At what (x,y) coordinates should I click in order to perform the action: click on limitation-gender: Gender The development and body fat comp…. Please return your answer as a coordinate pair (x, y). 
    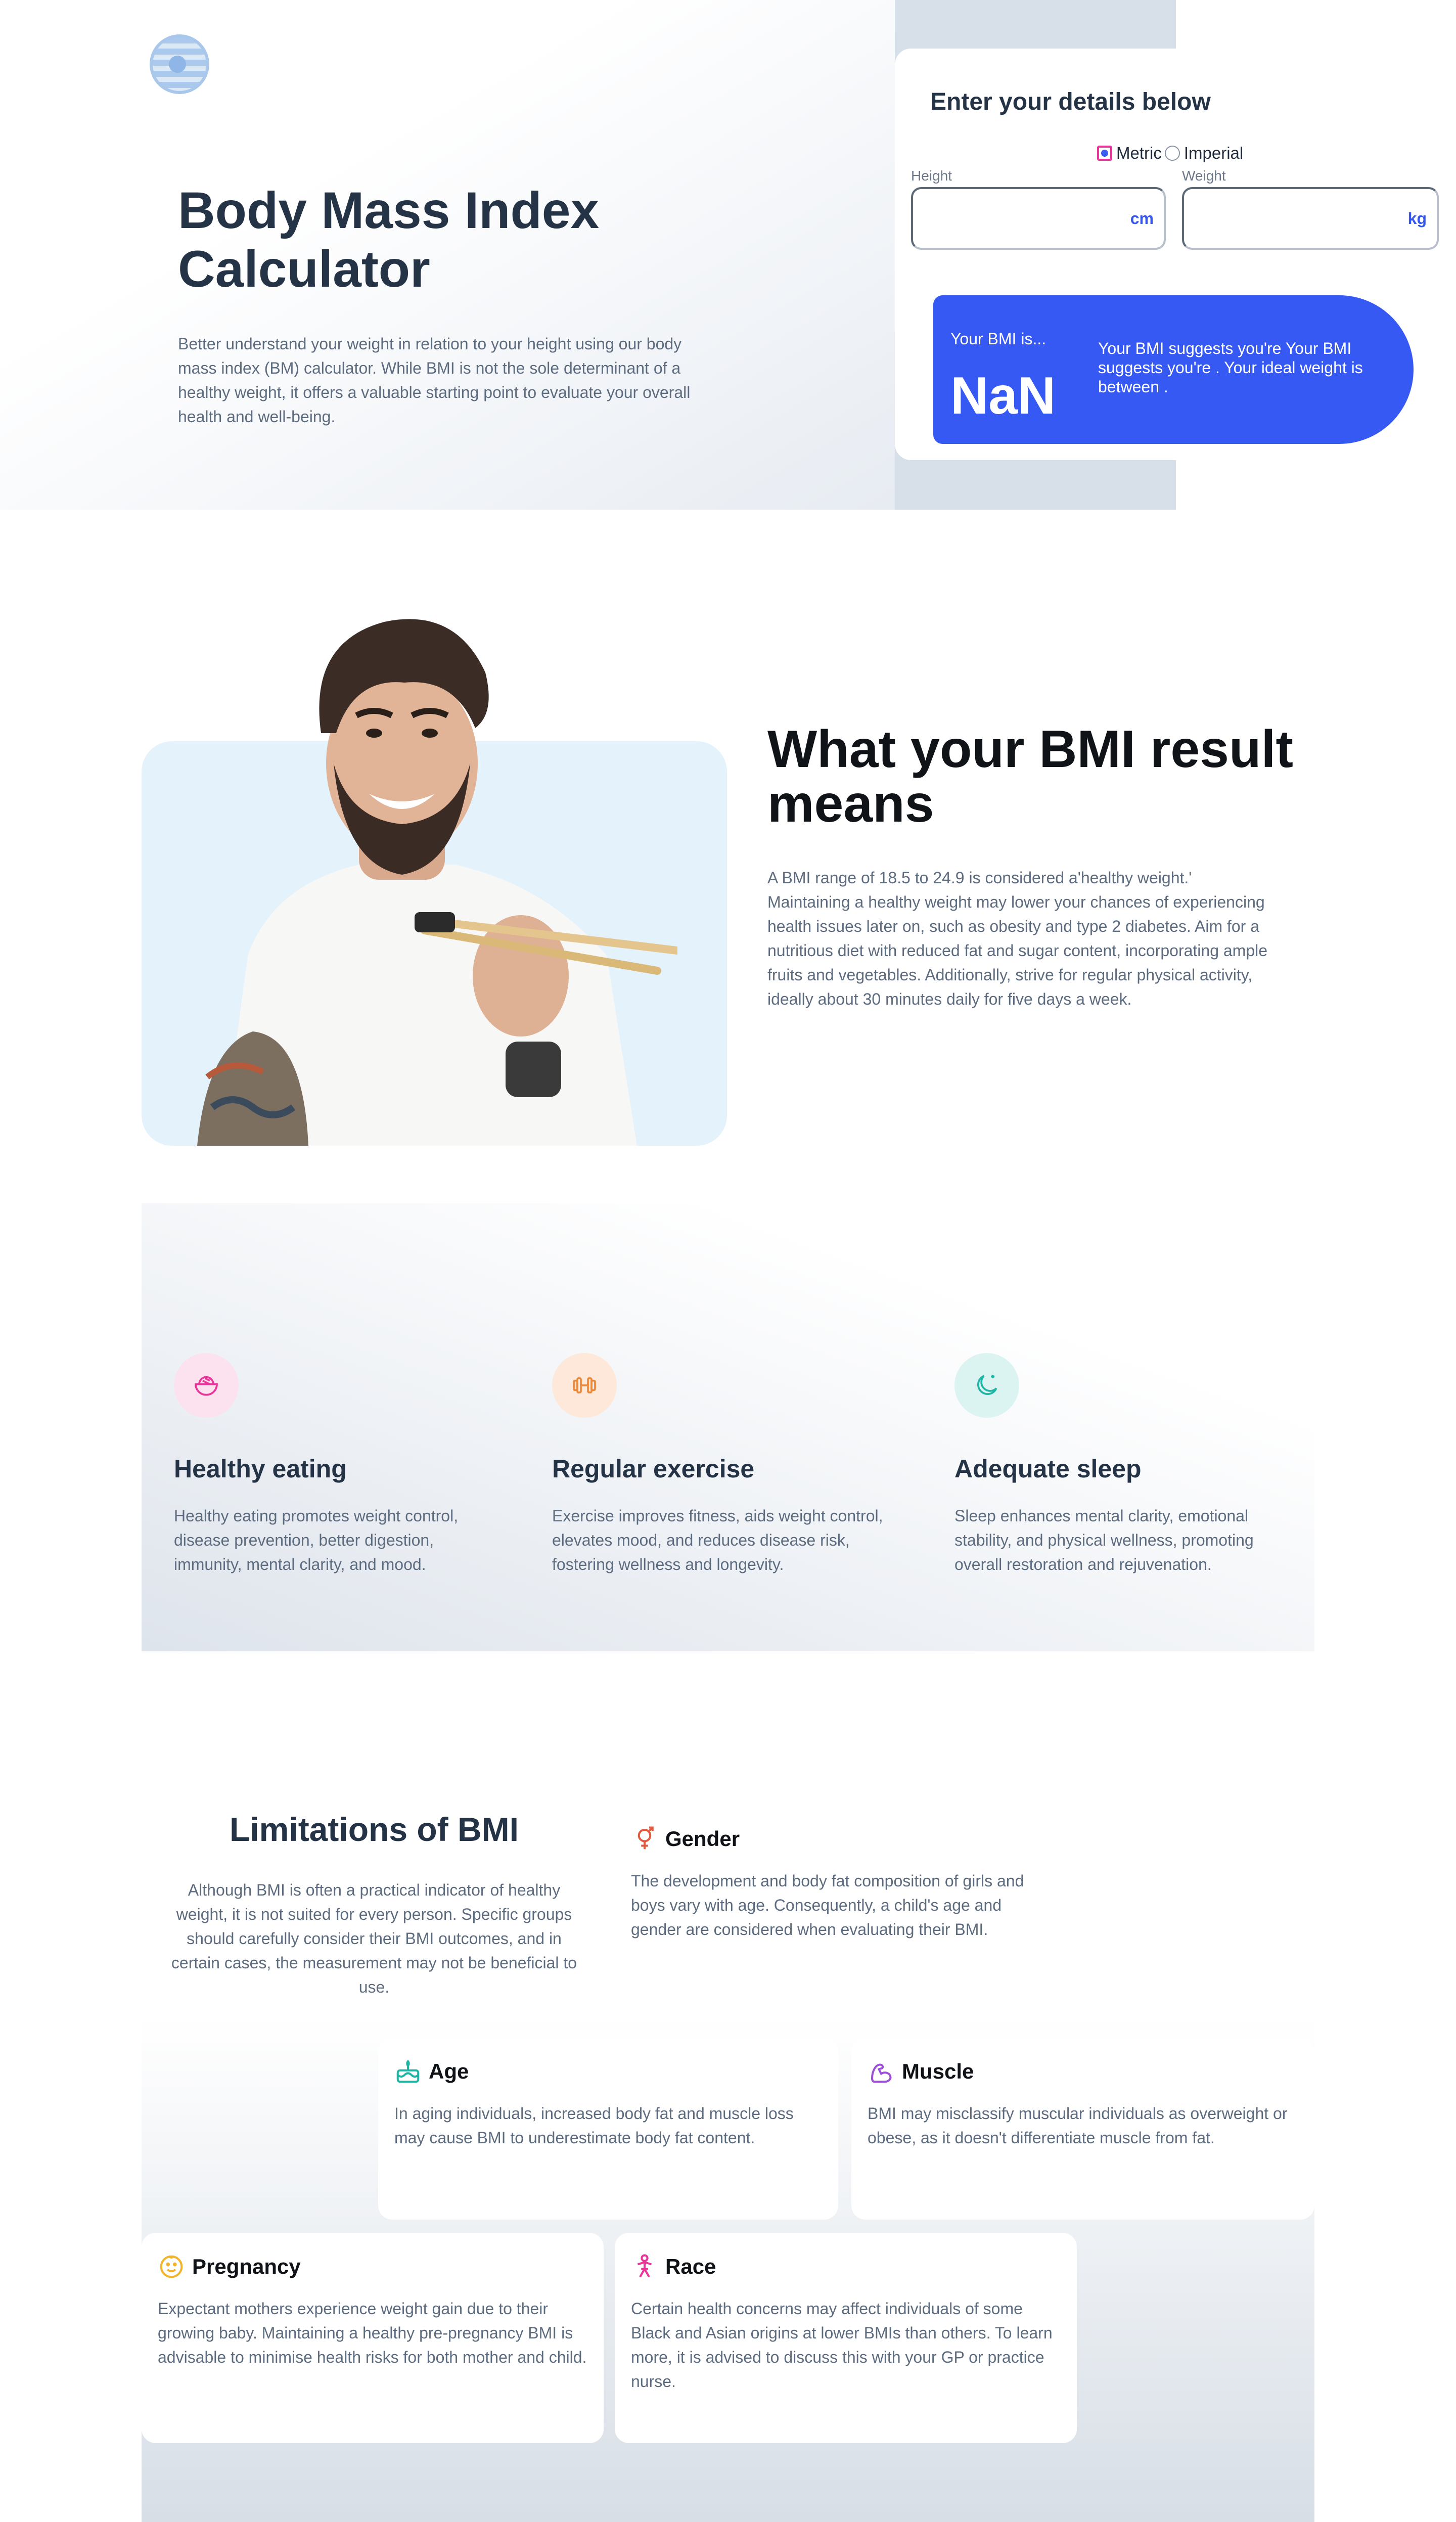
    Looking at the image, I should click on (837, 1909).